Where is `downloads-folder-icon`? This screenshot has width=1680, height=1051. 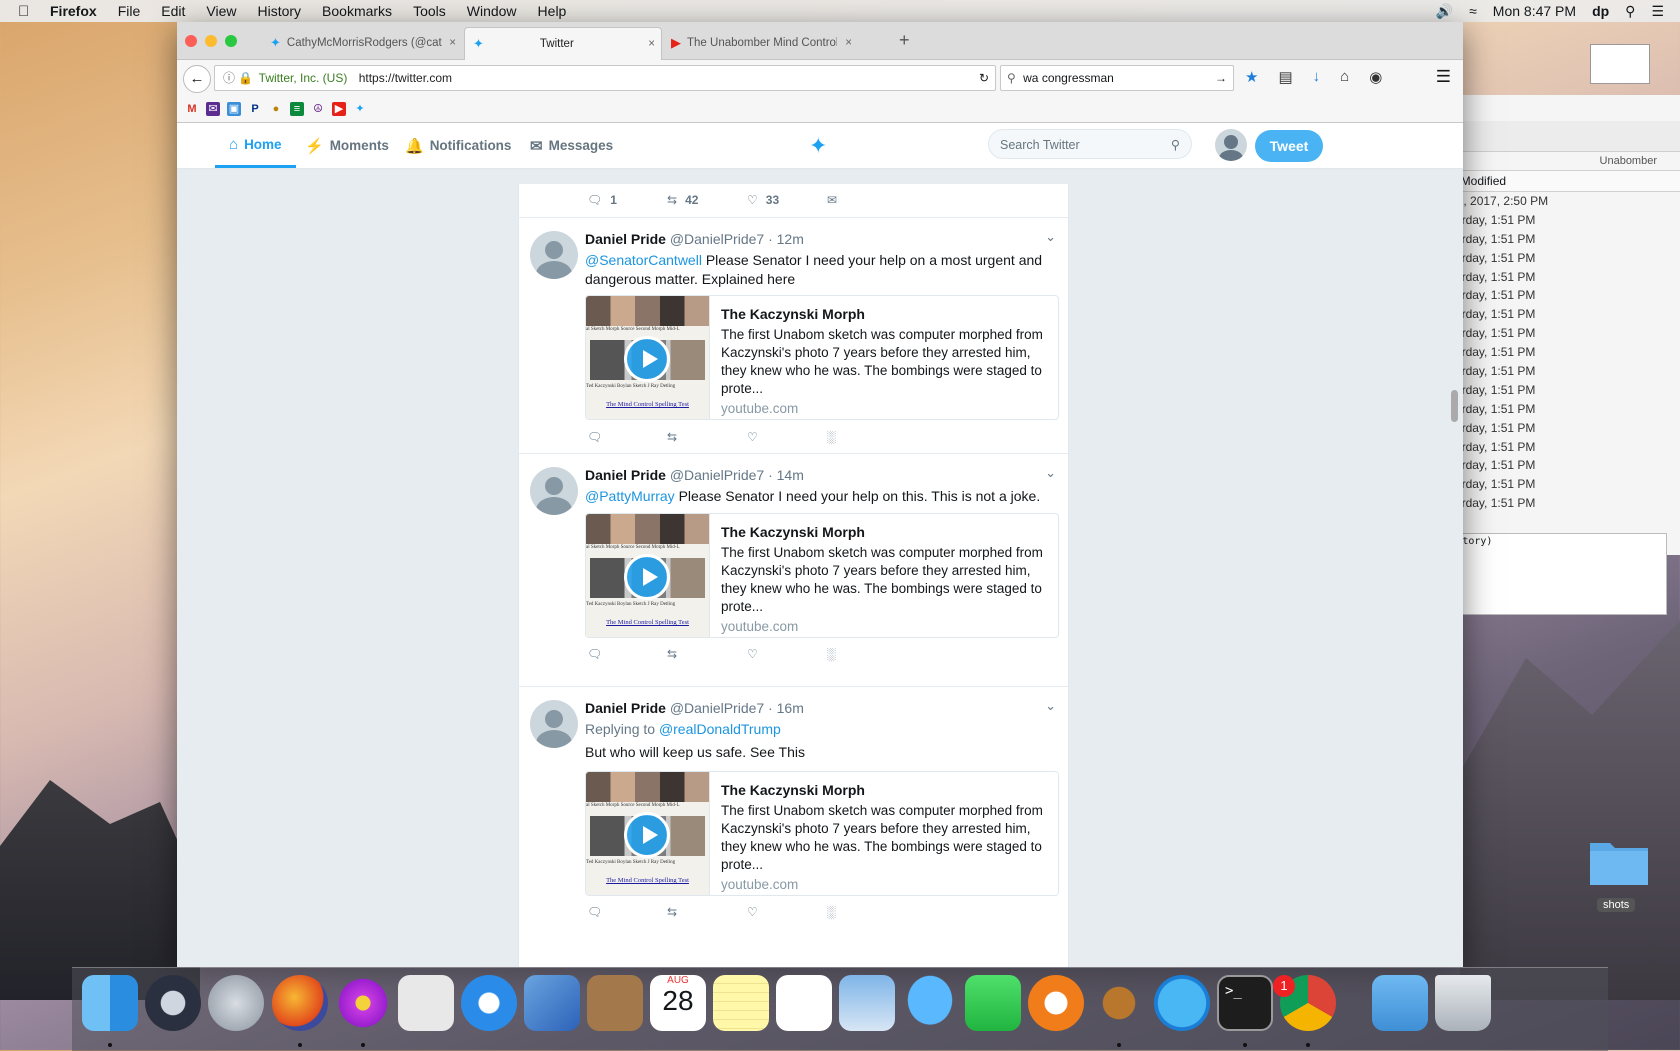 downloads-folder-icon is located at coordinates (1400, 1003).